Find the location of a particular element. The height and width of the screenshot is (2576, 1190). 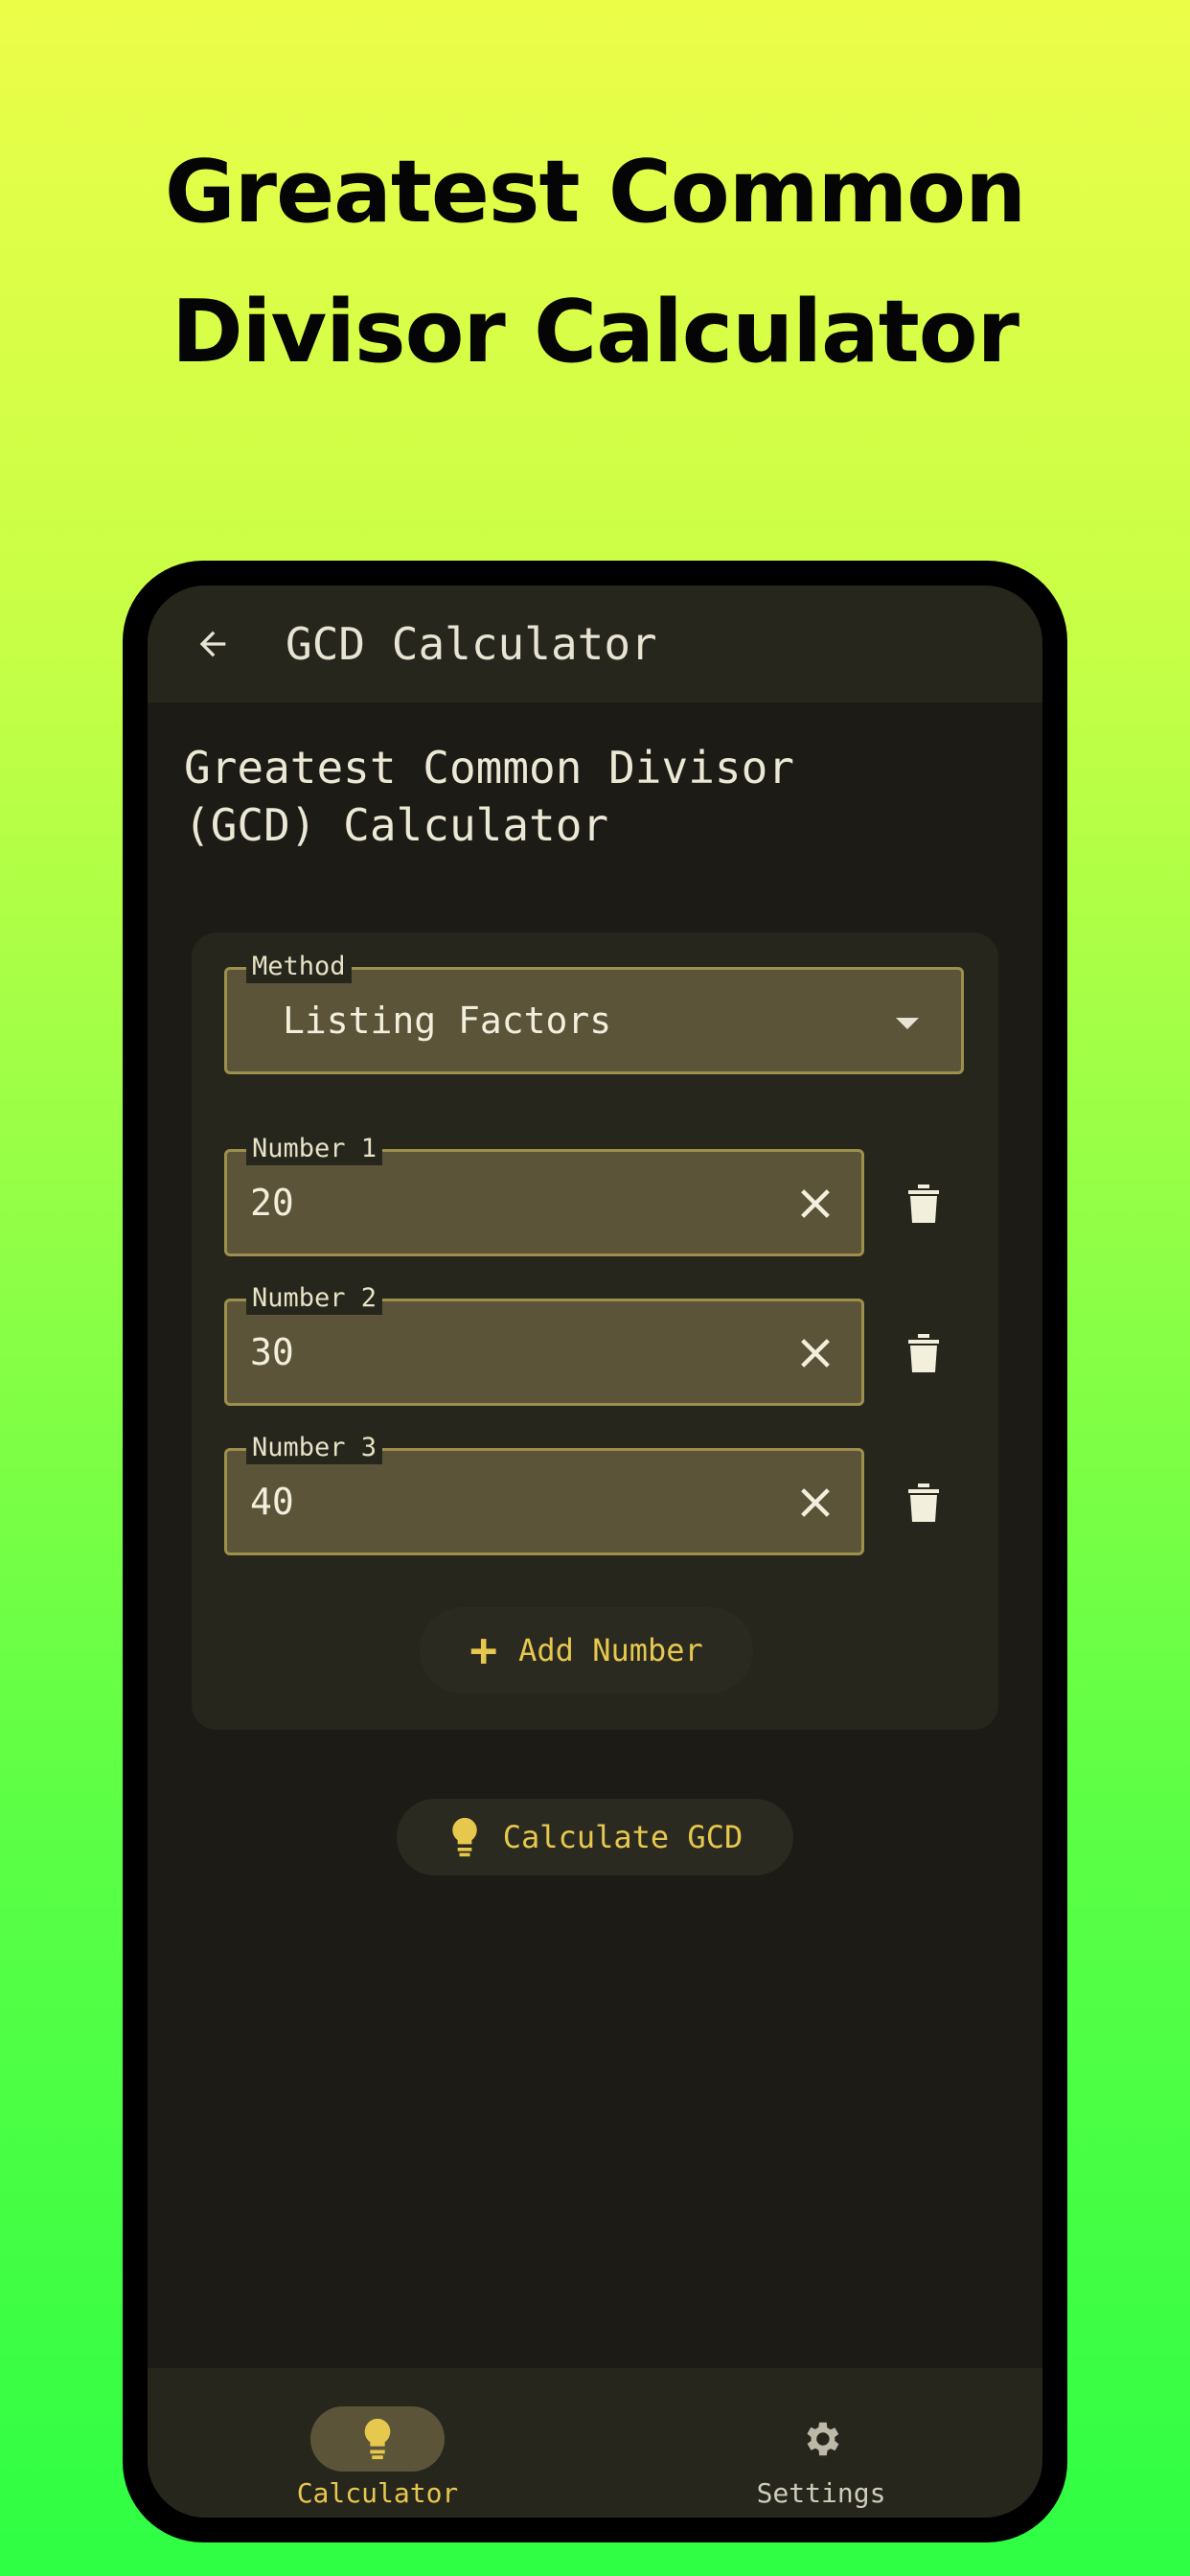

bottom-navigation: Calculator Settings is located at coordinates (595, 2443).